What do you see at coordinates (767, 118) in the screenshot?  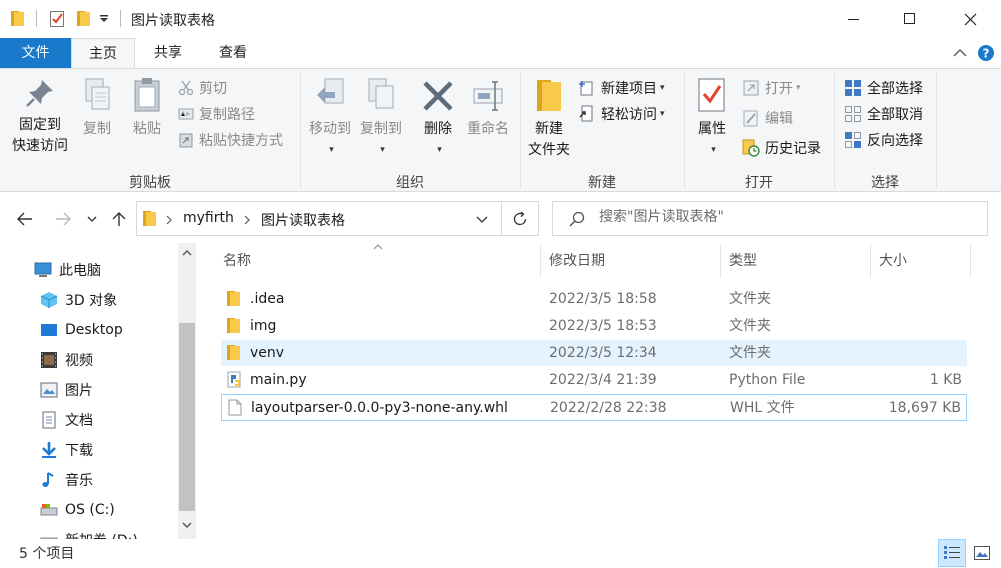 I see `edit-button: 编辑` at bounding box center [767, 118].